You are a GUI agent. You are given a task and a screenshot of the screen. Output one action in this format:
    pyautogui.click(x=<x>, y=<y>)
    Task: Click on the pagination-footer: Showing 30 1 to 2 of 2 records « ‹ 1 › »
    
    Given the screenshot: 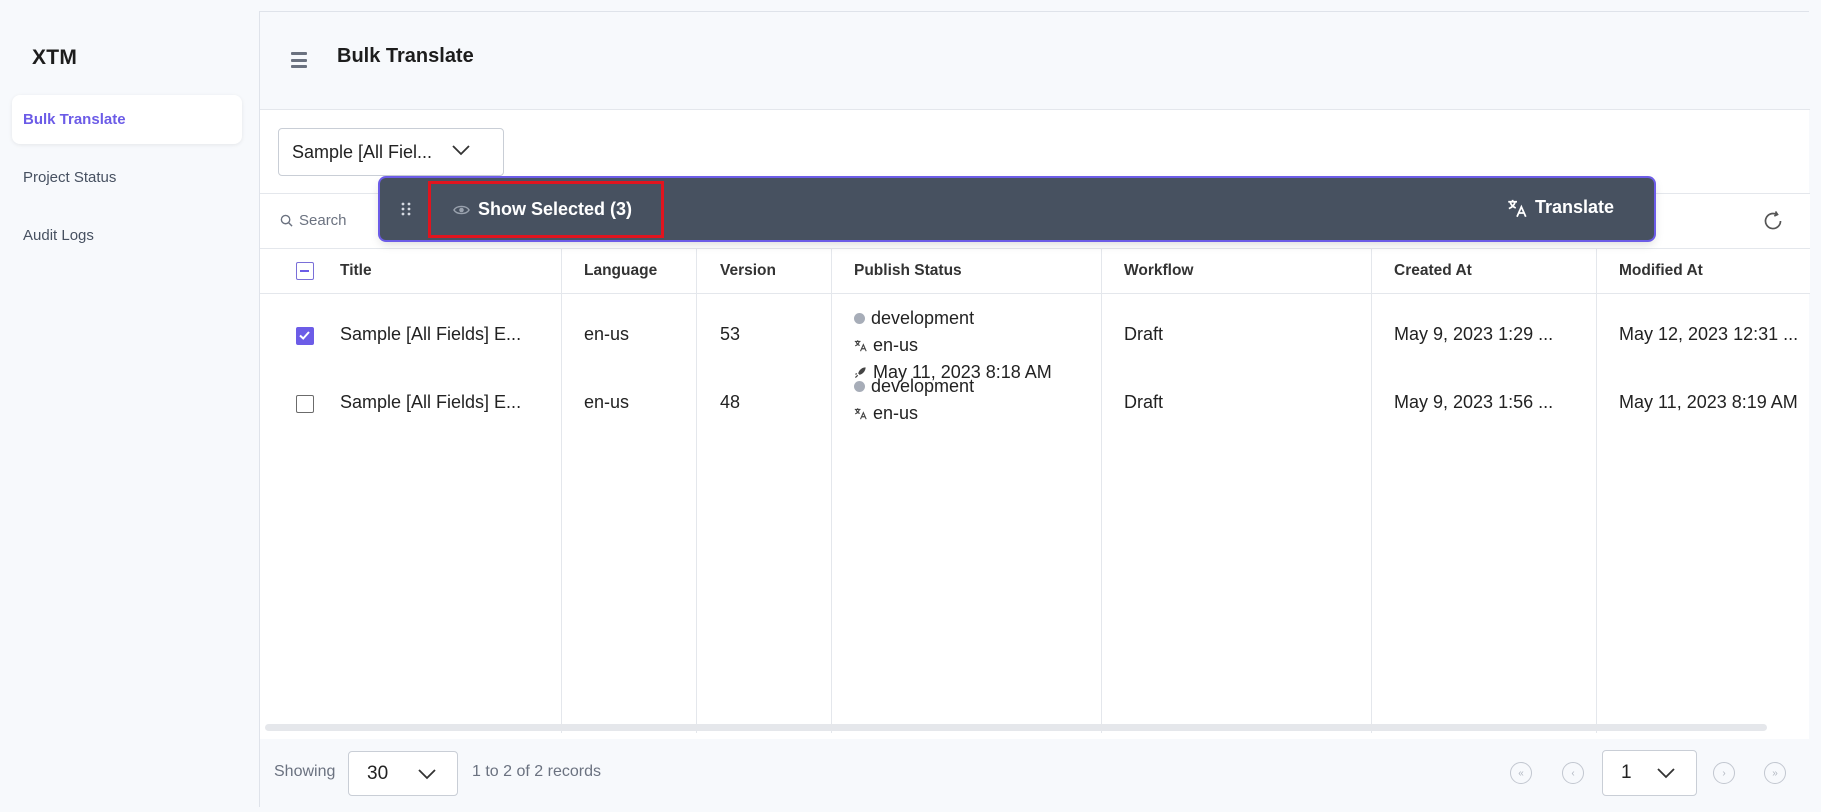 What is the action you would take?
    pyautogui.click(x=1035, y=773)
    